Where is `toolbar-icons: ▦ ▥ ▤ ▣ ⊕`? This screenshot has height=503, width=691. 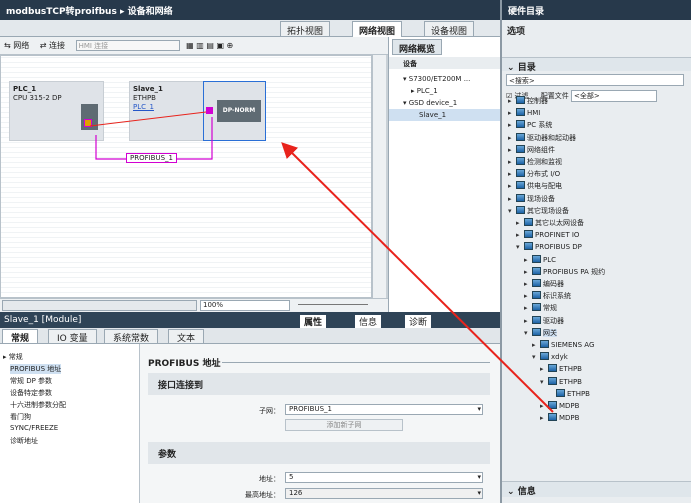
toolbar-icons: ▦ ▥ ▤ ▣ ⊕ is located at coordinates (209, 45).